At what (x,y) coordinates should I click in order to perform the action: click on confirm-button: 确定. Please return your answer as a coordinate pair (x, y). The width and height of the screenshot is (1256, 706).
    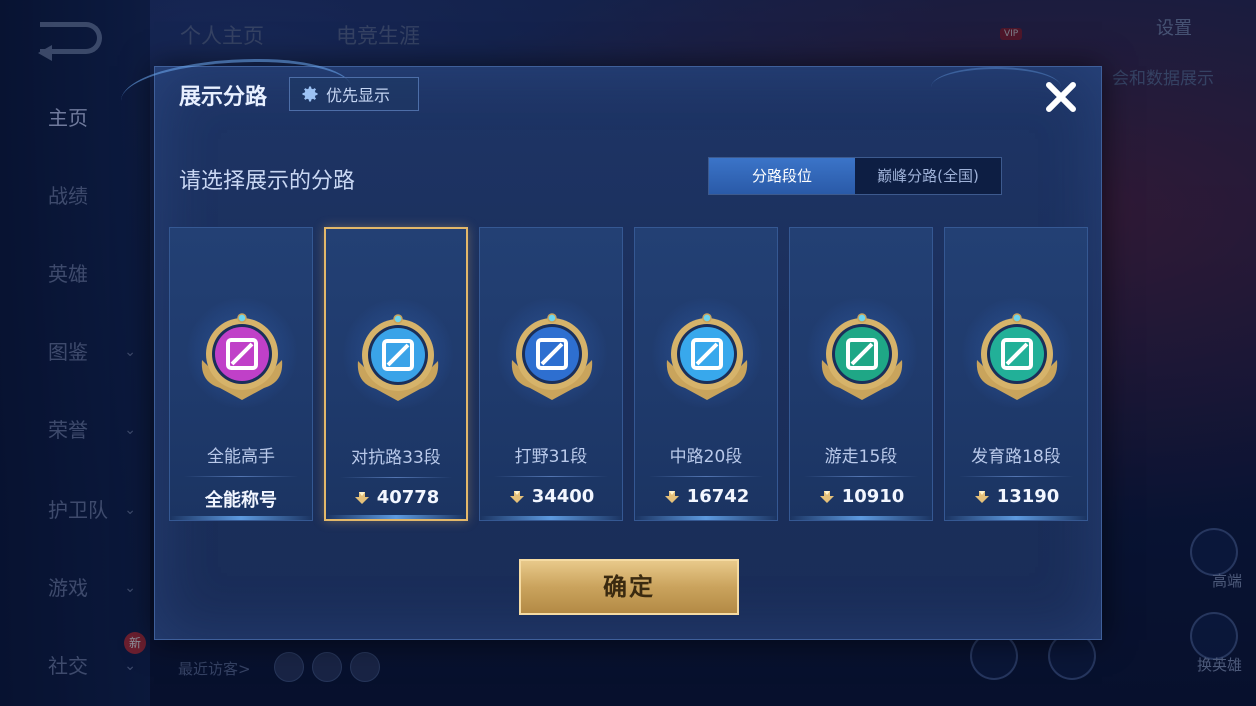
    Looking at the image, I should click on (629, 587).